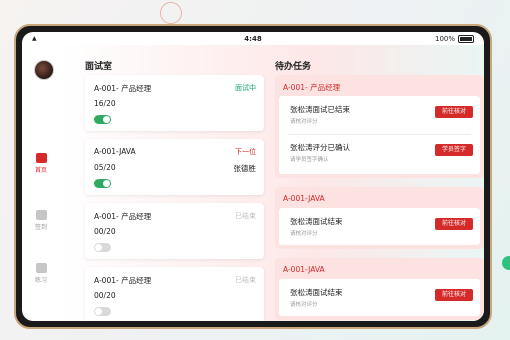 The width and height of the screenshot is (510, 340). I want to click on battery-percent: 100%, so click(444, 39).